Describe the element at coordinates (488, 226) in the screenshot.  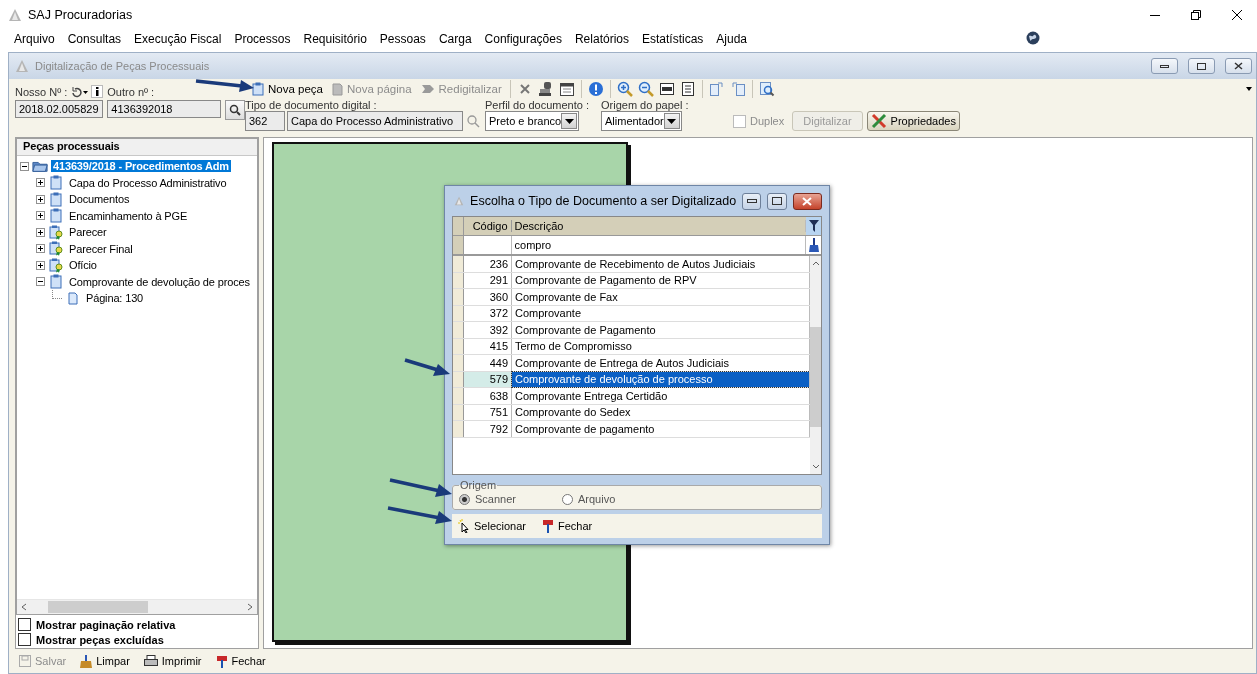
I see `column-header: Código` at that location.